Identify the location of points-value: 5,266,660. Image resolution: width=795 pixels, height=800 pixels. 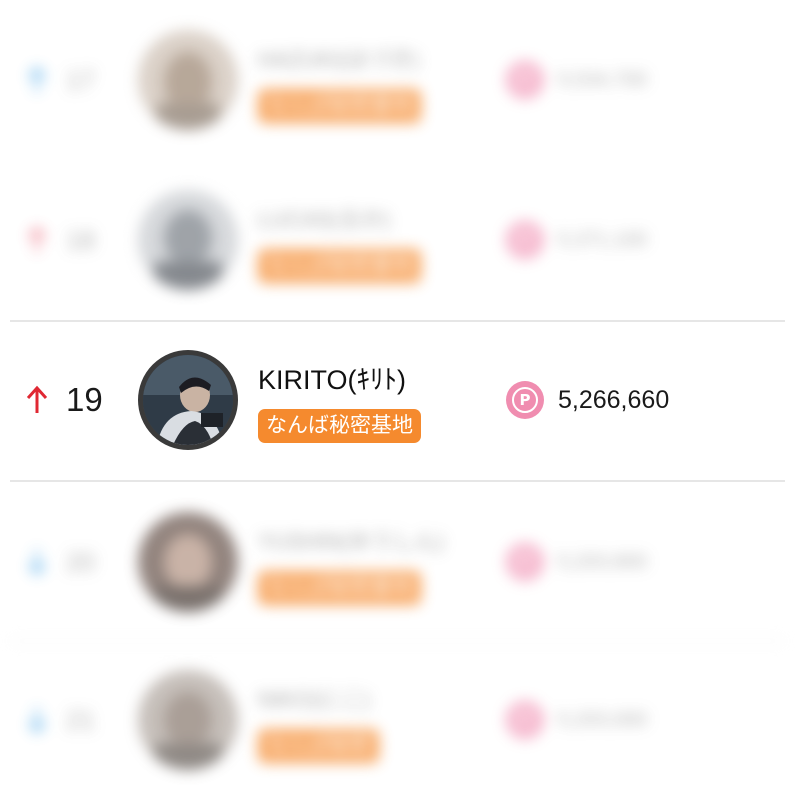
(614, 399).